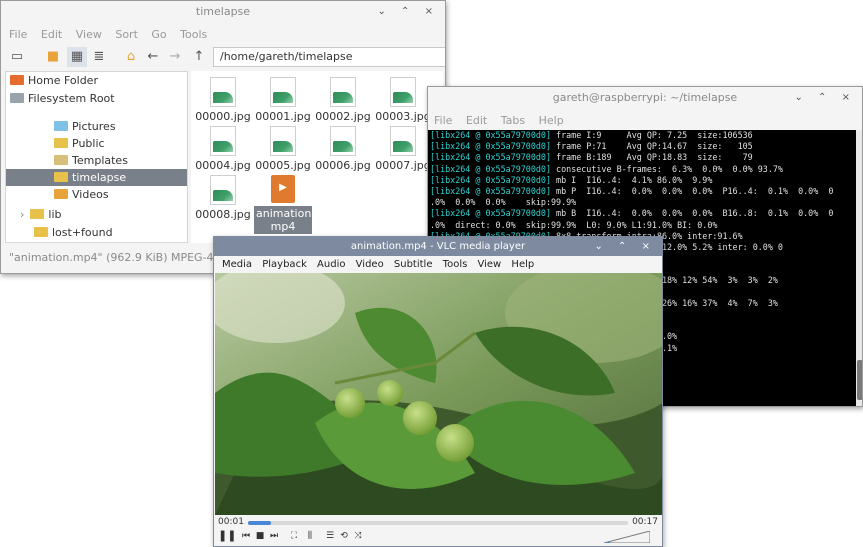  What do you see at coordinates (231, 522) in the screenshot?
I see `elapsed-time: 00:01` at bounding box center [231, 522].